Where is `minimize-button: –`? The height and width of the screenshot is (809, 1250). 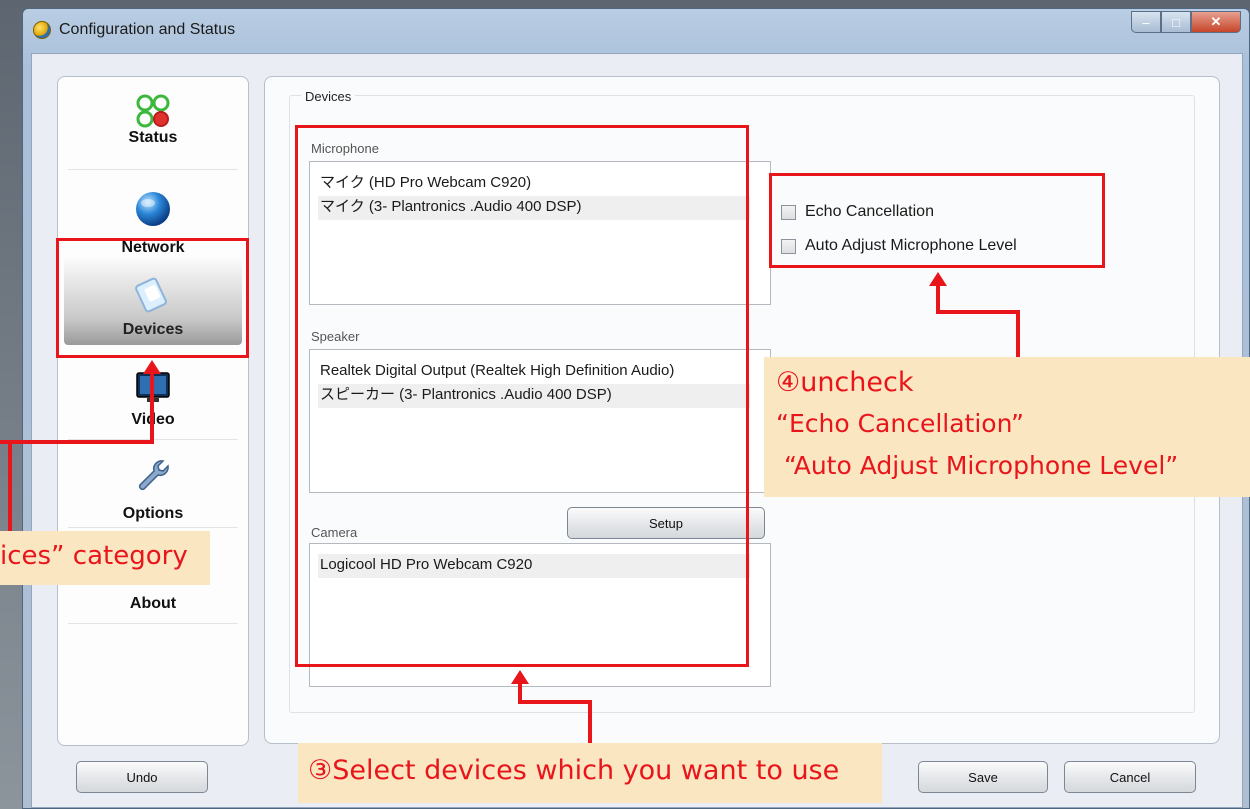 minimize-button: – is located at coordinates (1146, 22).